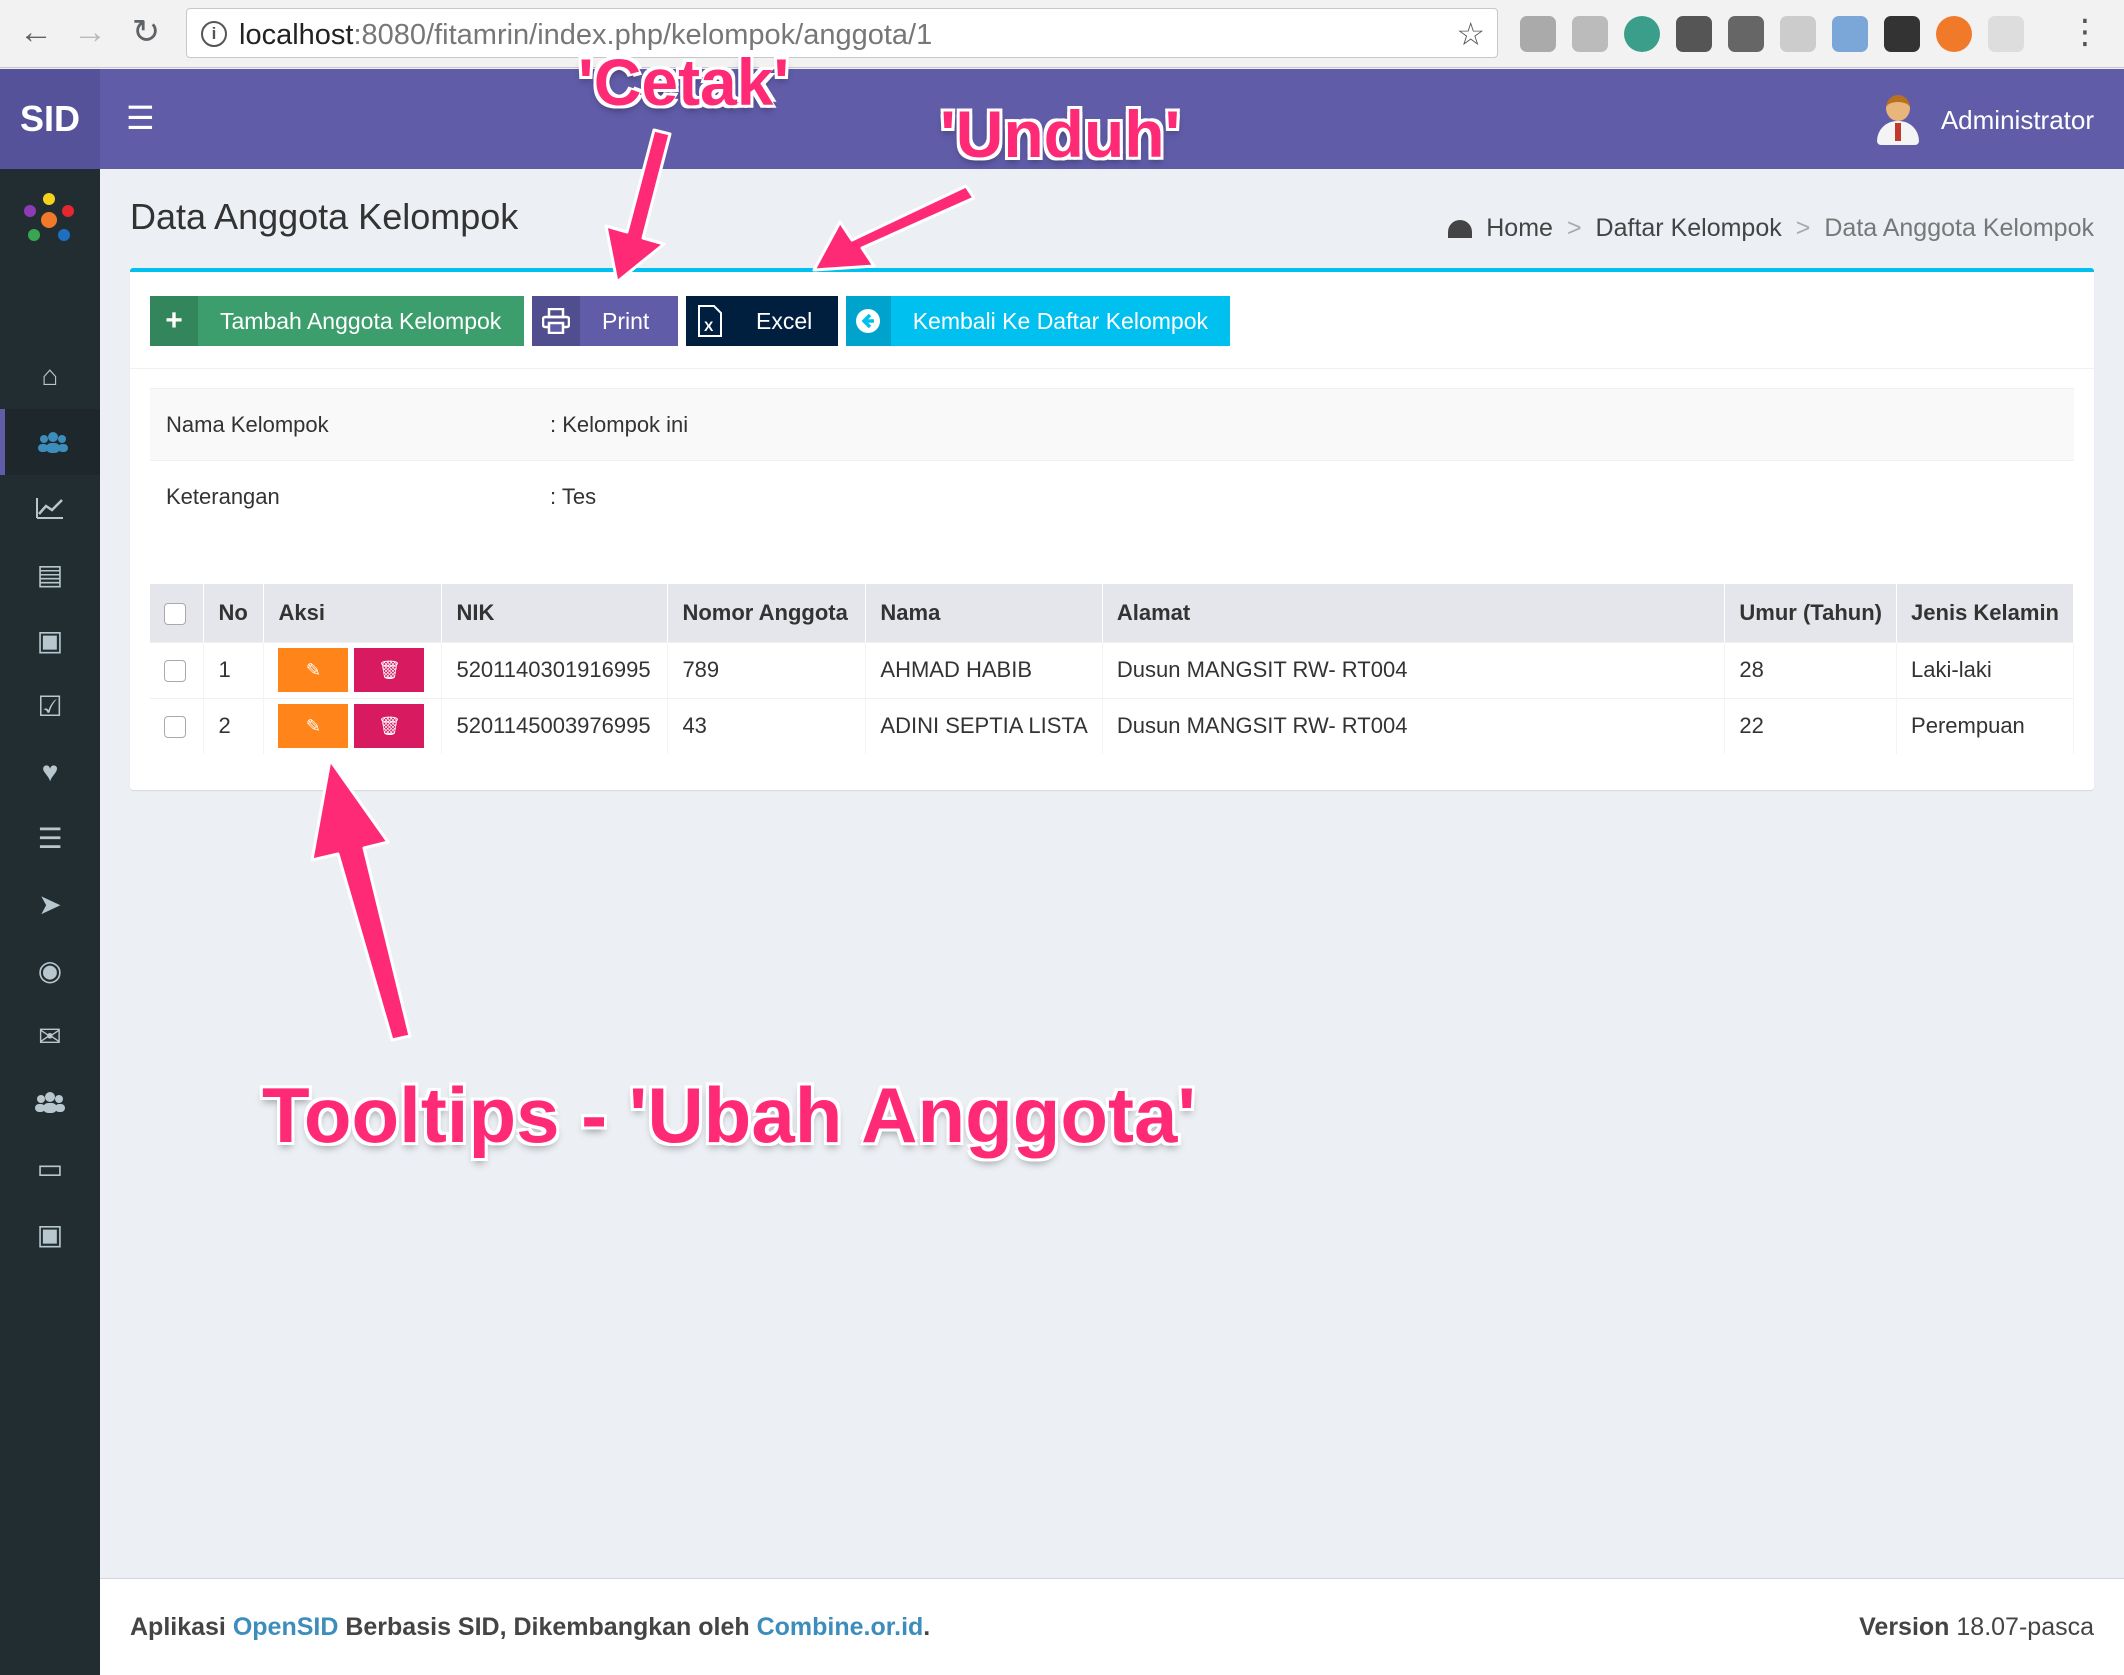 This screenshot has height=1675, width=2124. Describe the element at coordinates (767, 613) in the screenshot. I see `col-nomor-anggota: Nomor Anggota` at that location.